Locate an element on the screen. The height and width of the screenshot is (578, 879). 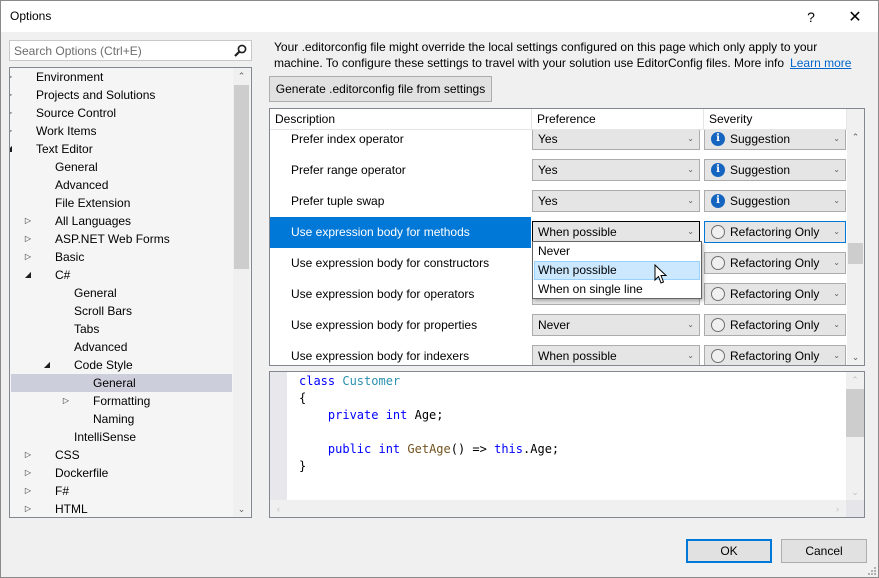
cancel-button: Cancel is located at coordinates (824, 551).